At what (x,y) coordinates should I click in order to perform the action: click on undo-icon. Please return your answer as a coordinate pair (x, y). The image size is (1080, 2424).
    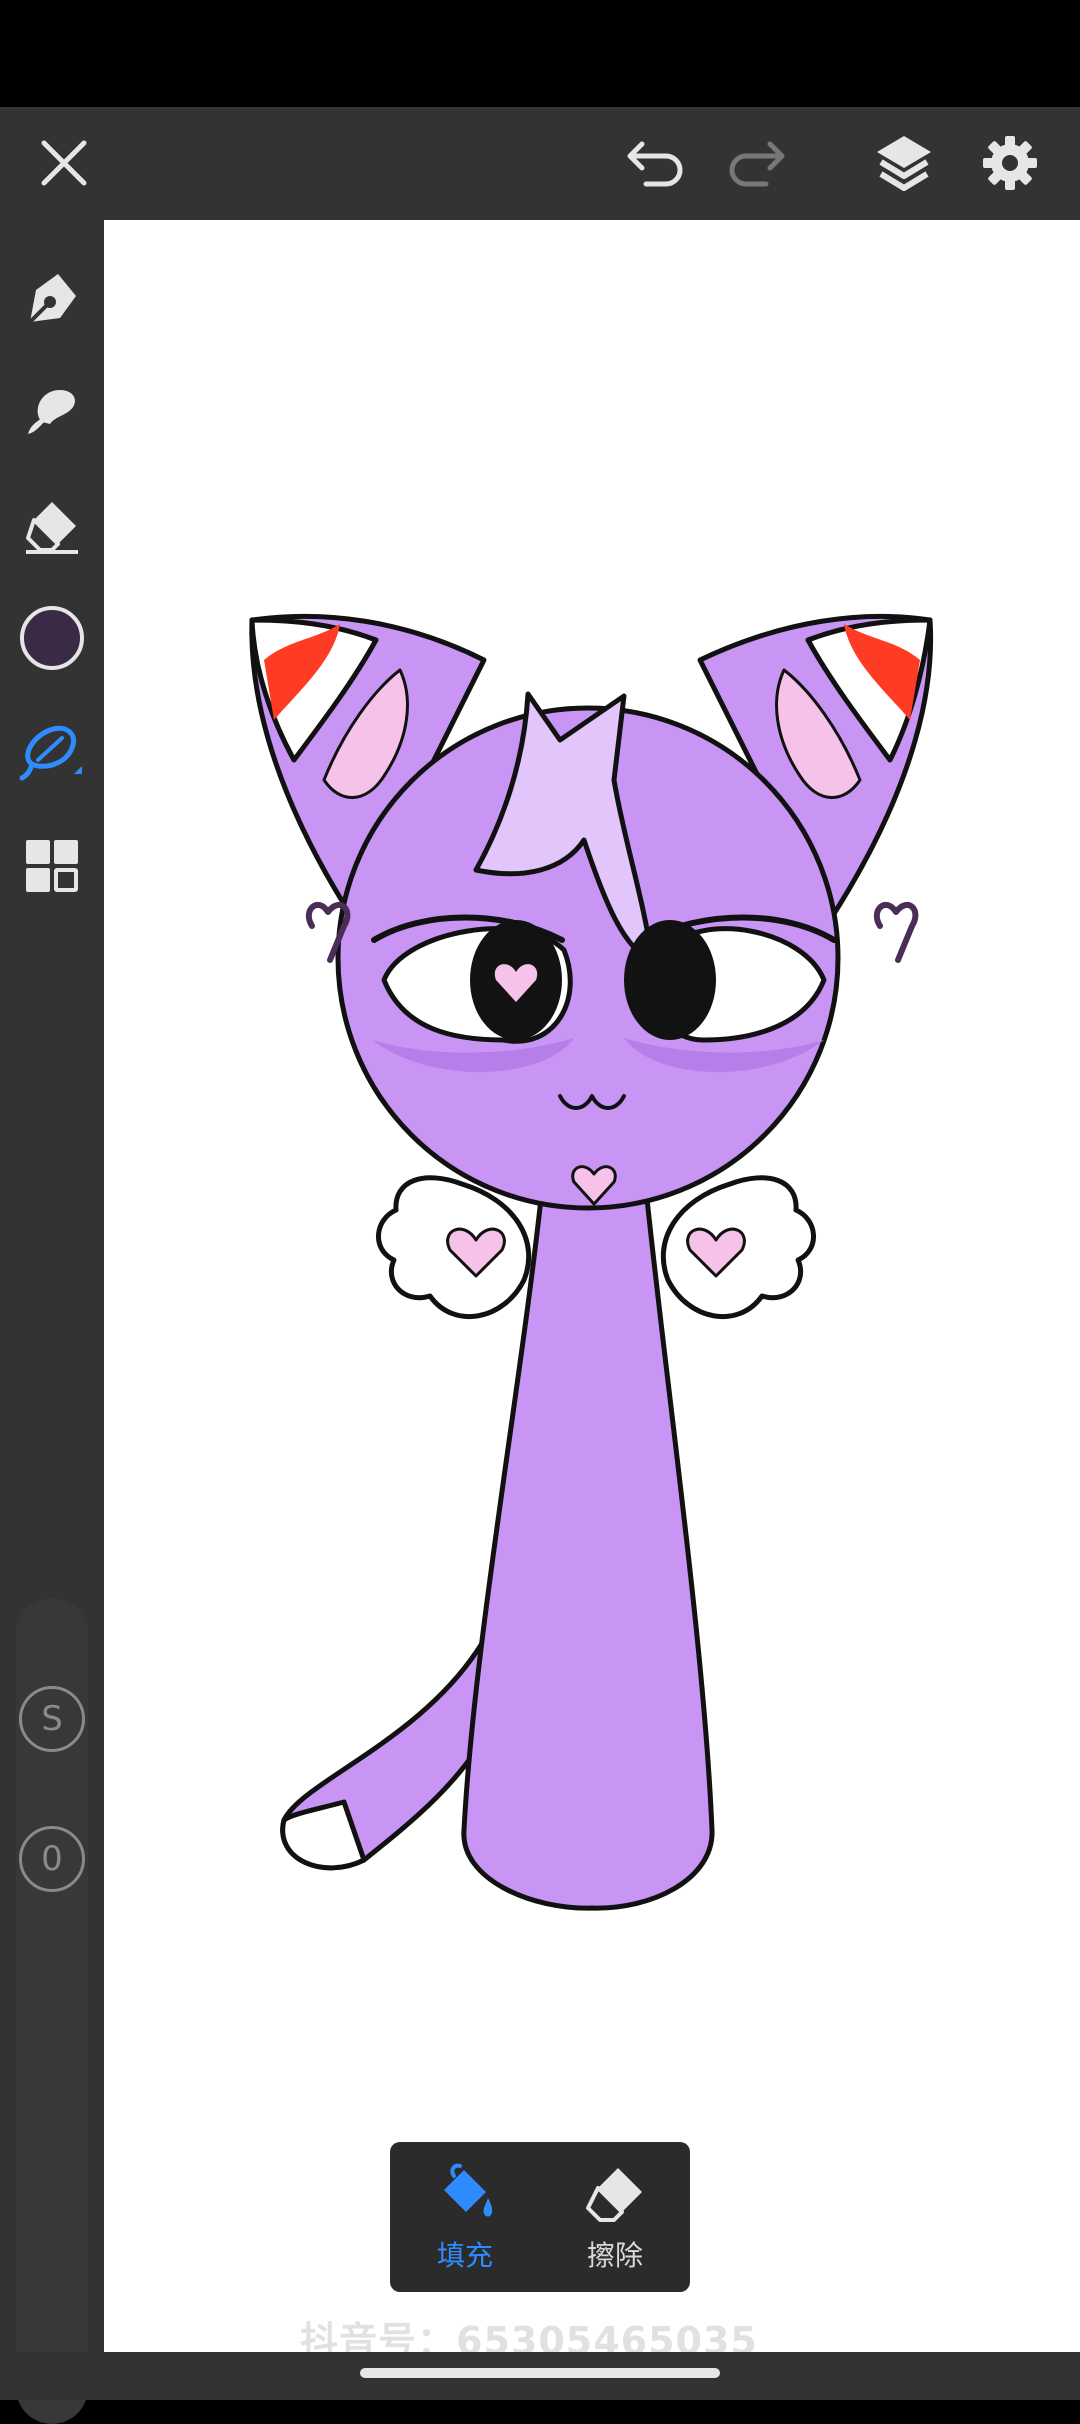
    Looking at the image, I should click on (656, 163).